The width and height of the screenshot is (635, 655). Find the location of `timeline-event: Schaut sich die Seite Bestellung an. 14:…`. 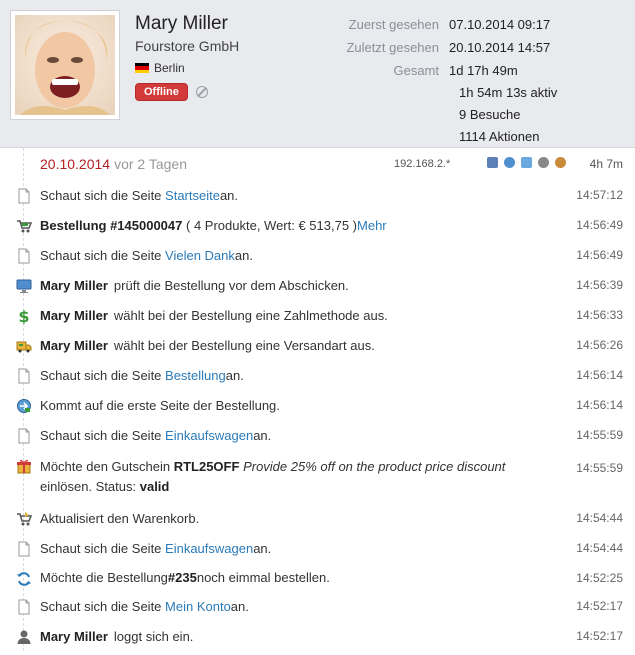

timeline-event: Schaut sich die Seite Bestellung an. 14:… is located at coordinates (317, 375).